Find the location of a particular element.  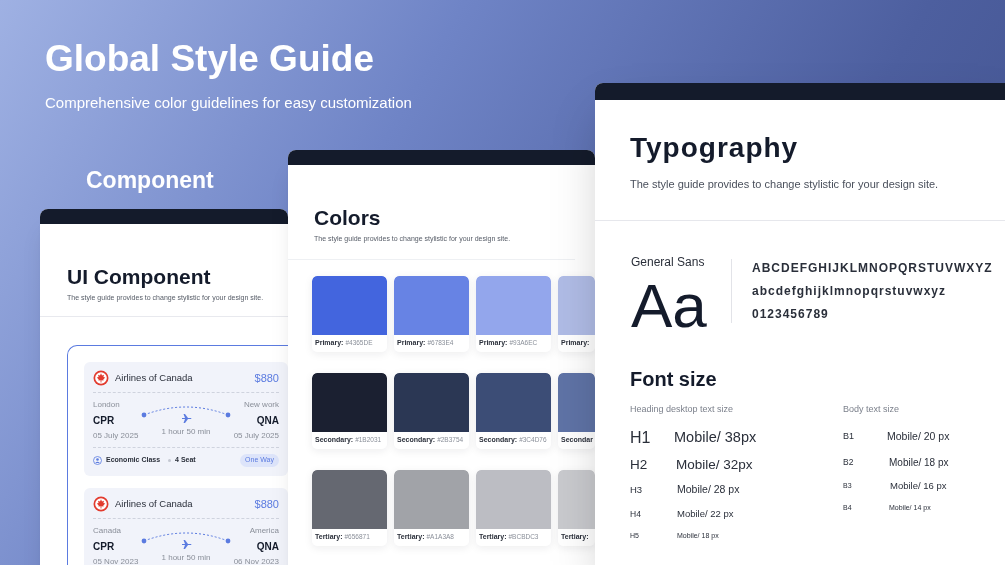

size-spec: Mobile/ 32px is located at coordinates (714, 464).